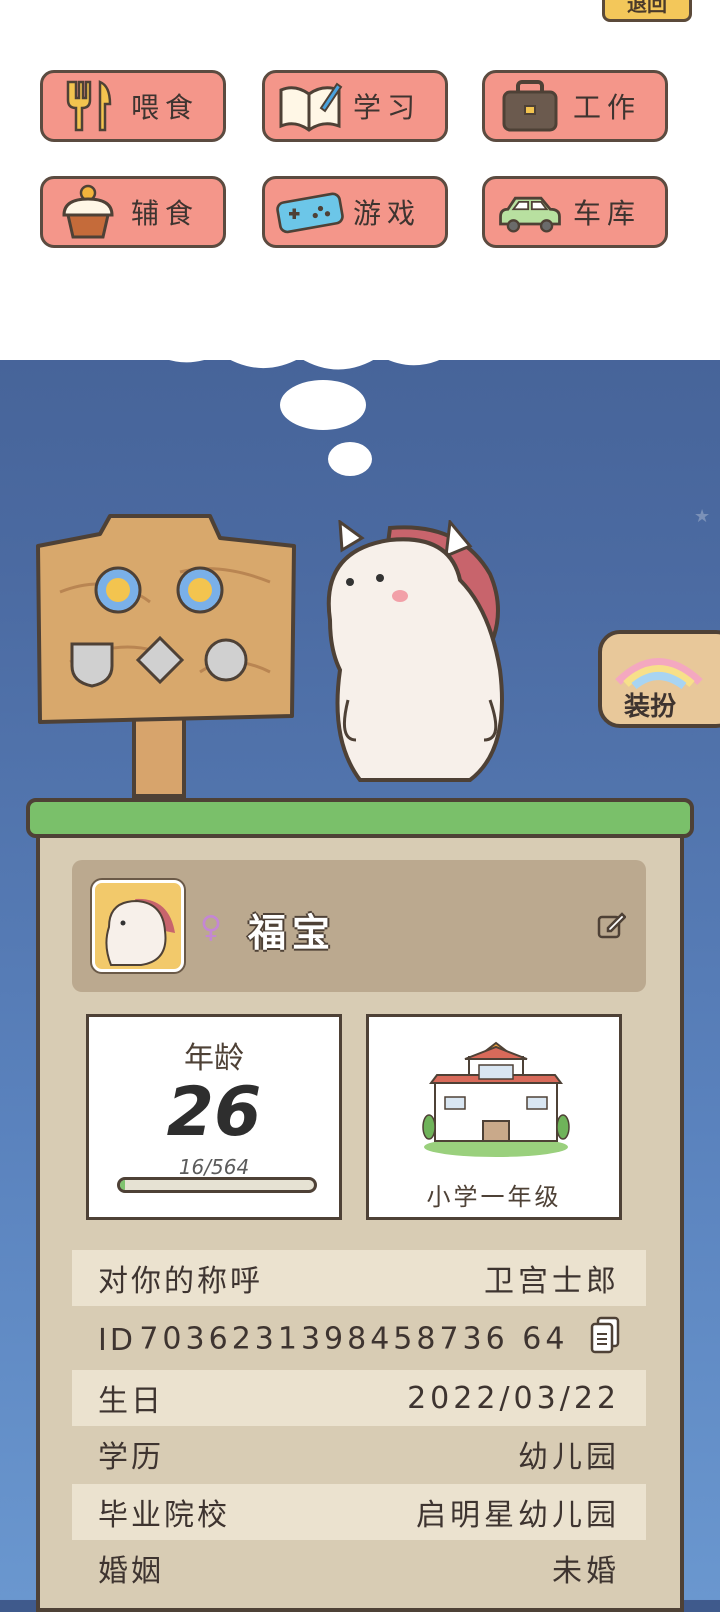  What do you see at coordinates (647, 11) in the screenshot?
I see `exit-button: 退回` at bounding box center [647, 11].